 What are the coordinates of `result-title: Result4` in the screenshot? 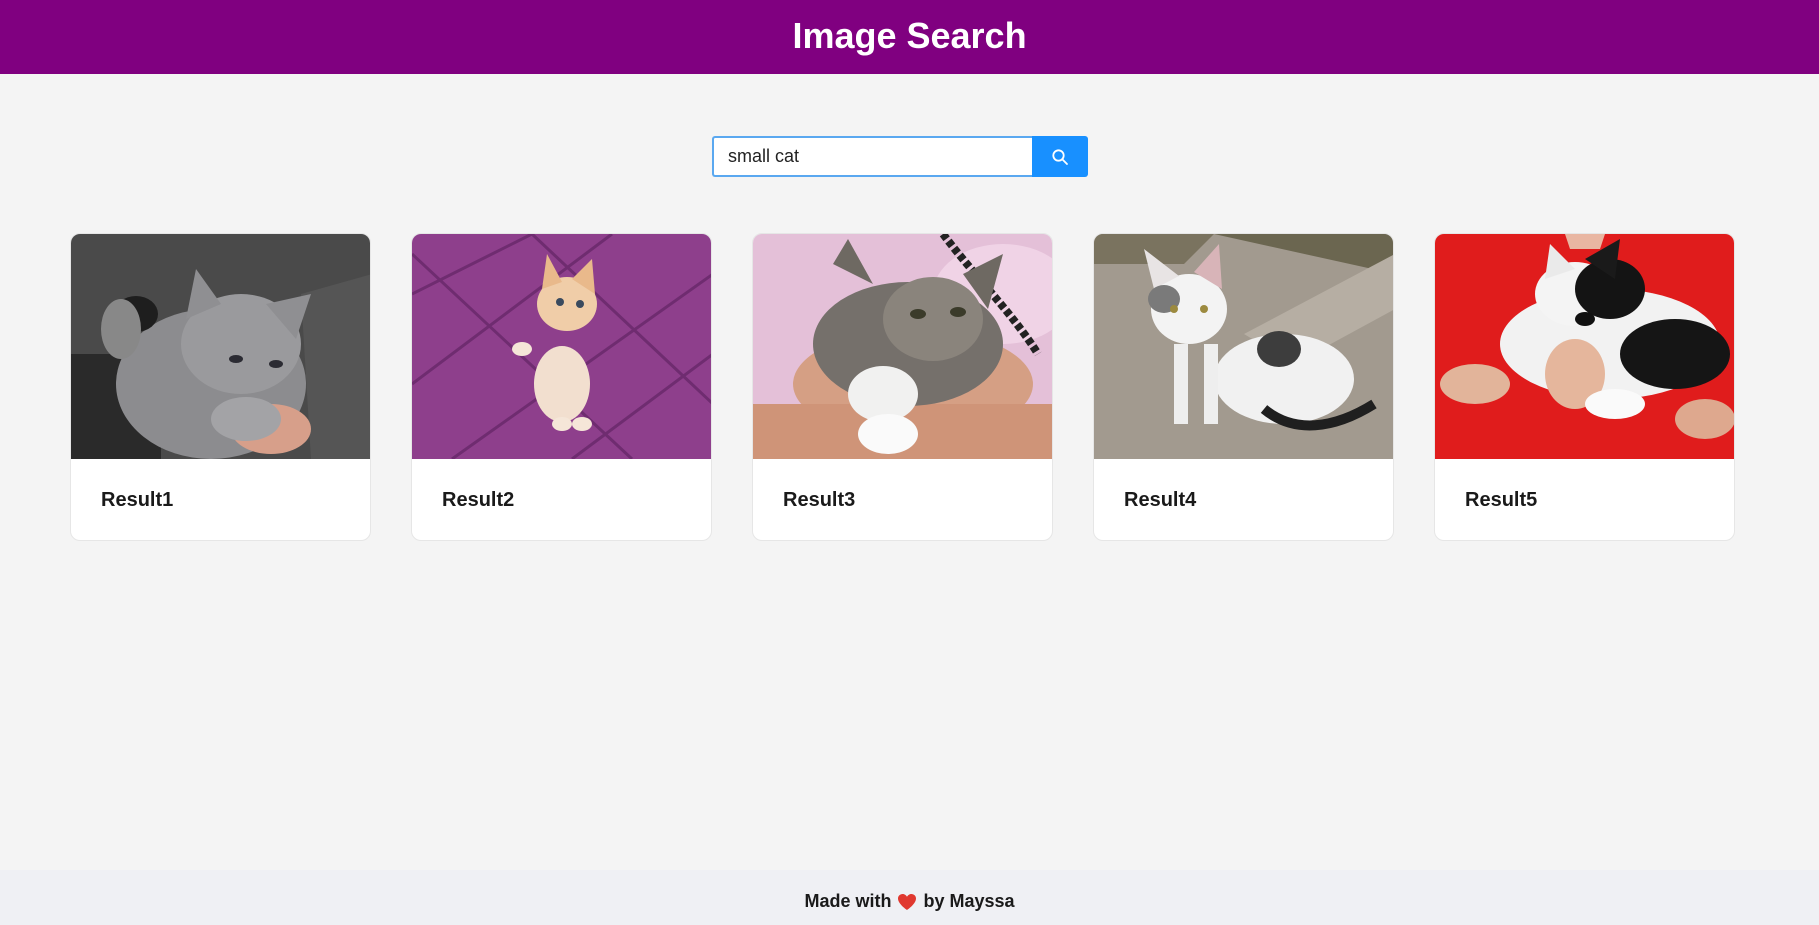 It's located at (1160, 499).